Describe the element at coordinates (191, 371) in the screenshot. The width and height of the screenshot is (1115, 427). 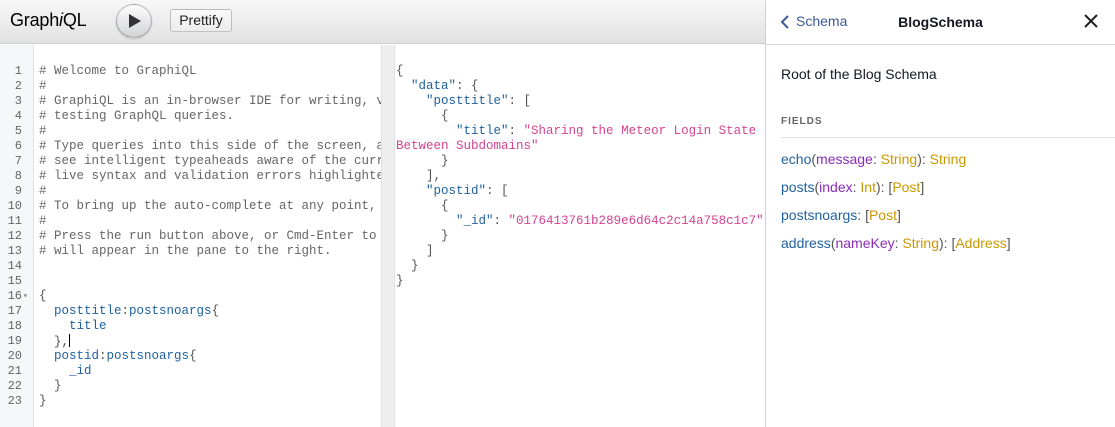
I see `editor-line: 21 _id` at that location.